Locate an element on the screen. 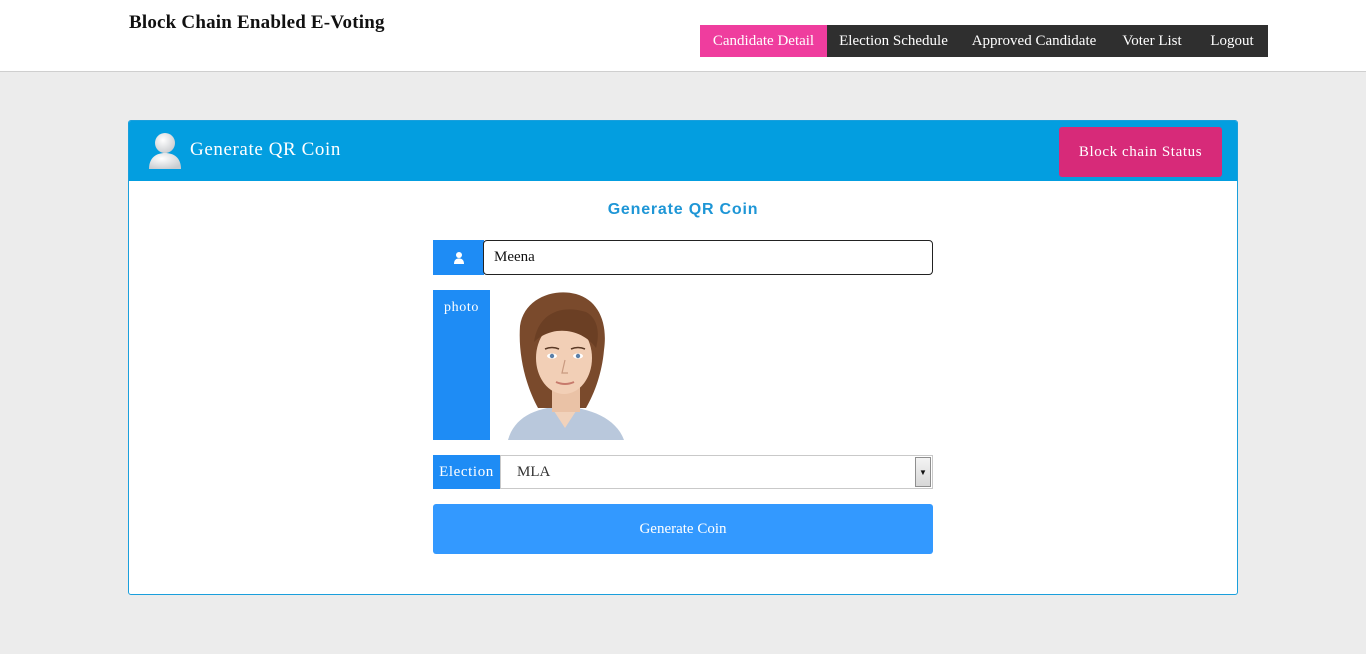  user-icon is located at coordinates (458, 257).